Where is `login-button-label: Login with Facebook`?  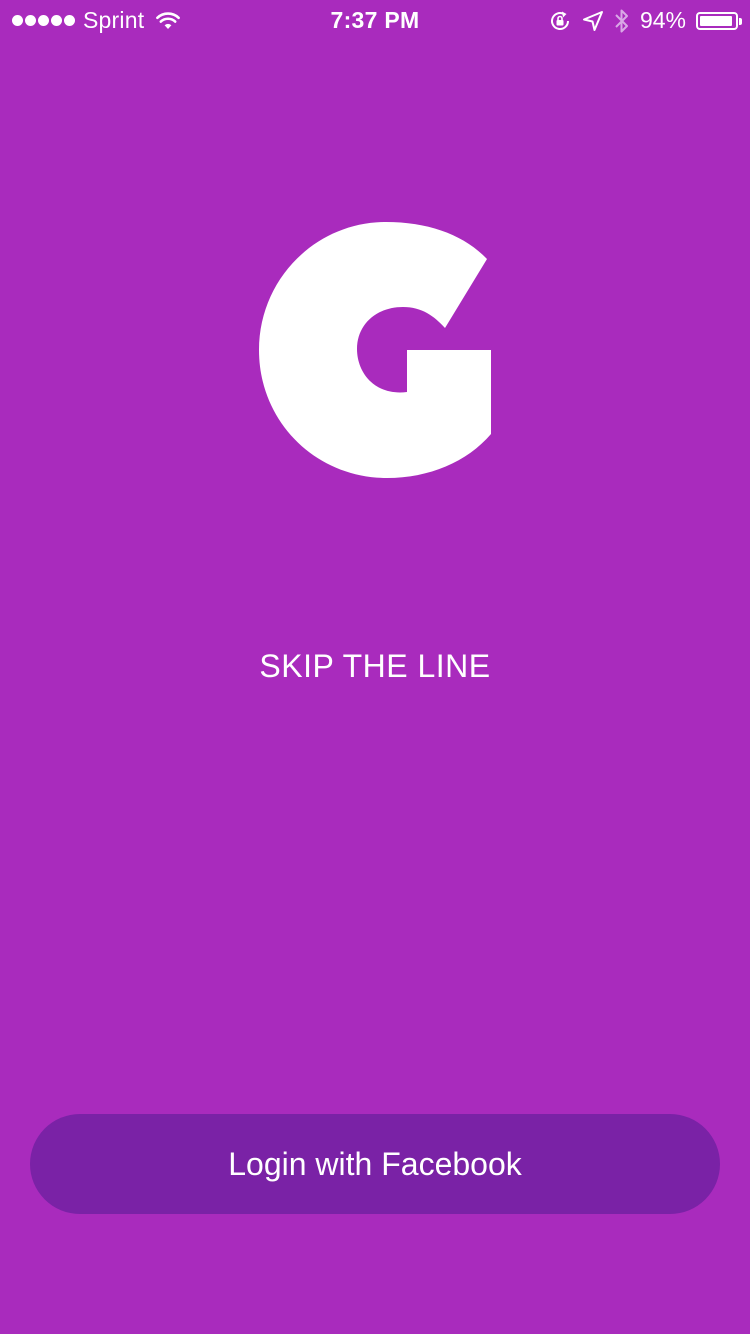
login-button-label: Login with Facebook is located at coordinates (375, 1163).